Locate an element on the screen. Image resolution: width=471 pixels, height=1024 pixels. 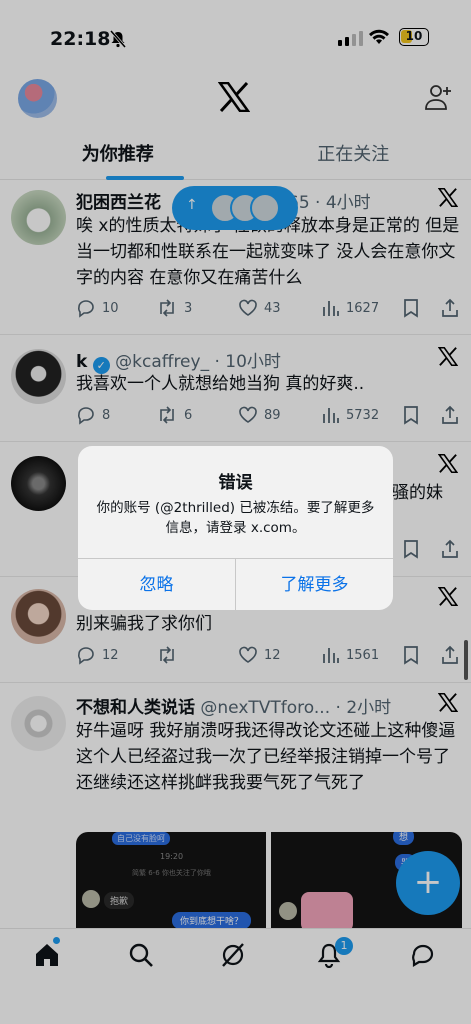
learn-more-button: 了解更多 is located at coordinates (314, 584).